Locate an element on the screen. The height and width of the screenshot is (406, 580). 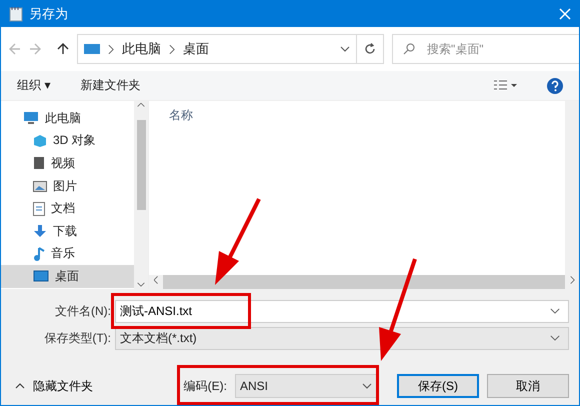
field-label: 文件名(N): is located at coordinates (82, 311).